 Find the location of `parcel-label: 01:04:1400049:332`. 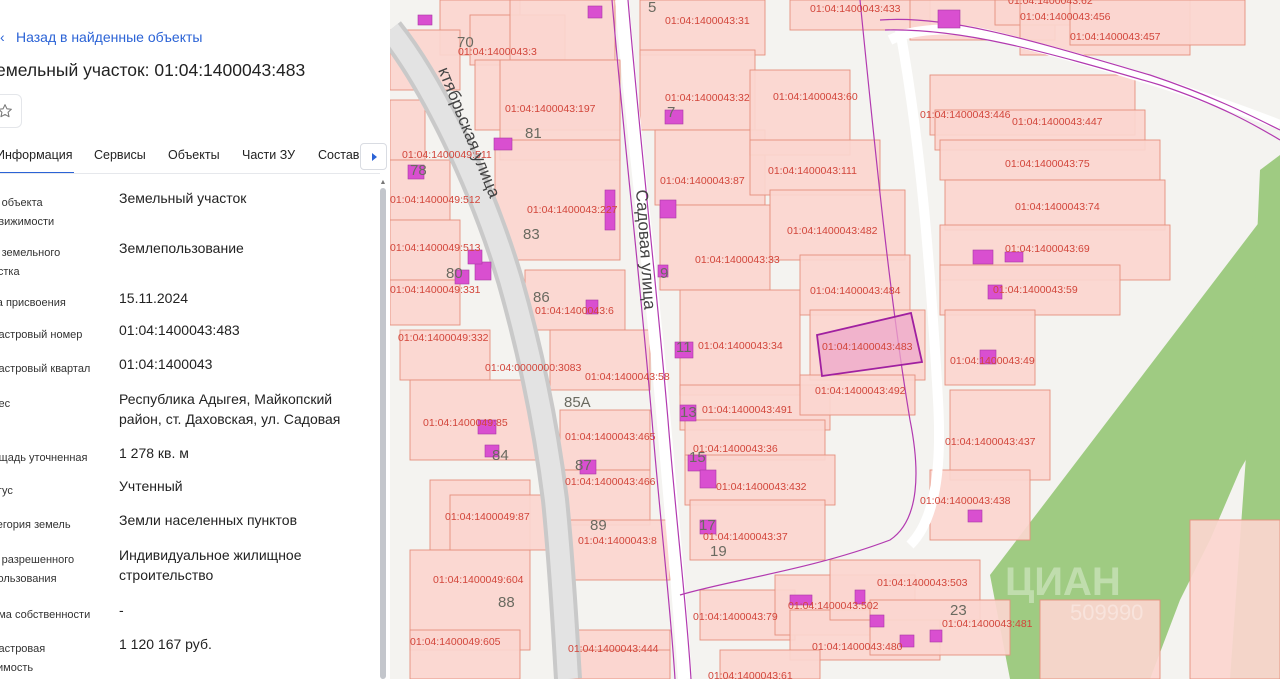

parcel-label: 01:04:1400049:332 is located at coordinates (443, 338).